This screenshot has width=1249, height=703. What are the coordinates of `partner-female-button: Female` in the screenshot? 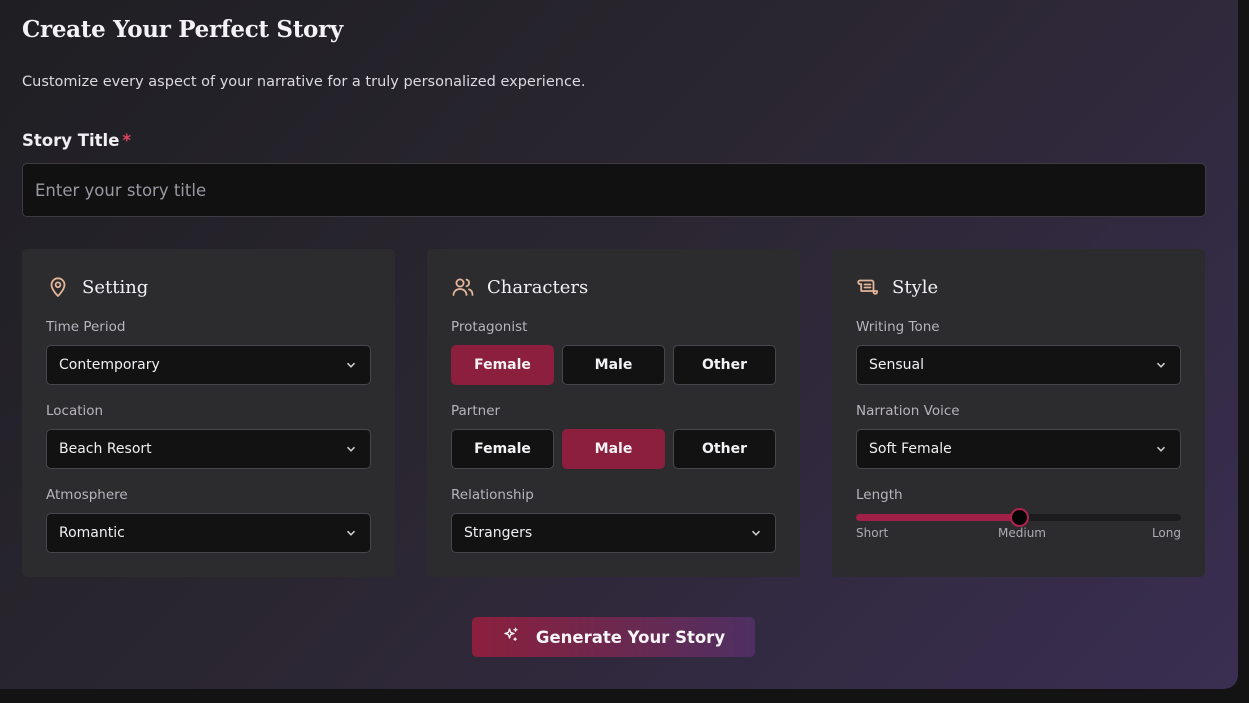 It's located at (502, 449).